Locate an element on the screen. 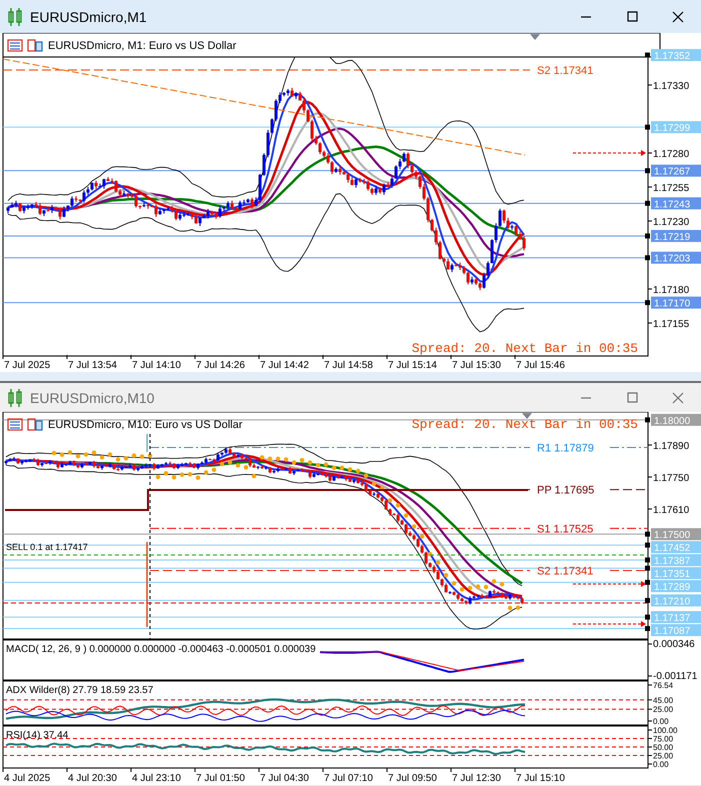 This screenshot has height=786, width=701. indicator-axis-label: 75.00 is located at coordinates (663, 739).